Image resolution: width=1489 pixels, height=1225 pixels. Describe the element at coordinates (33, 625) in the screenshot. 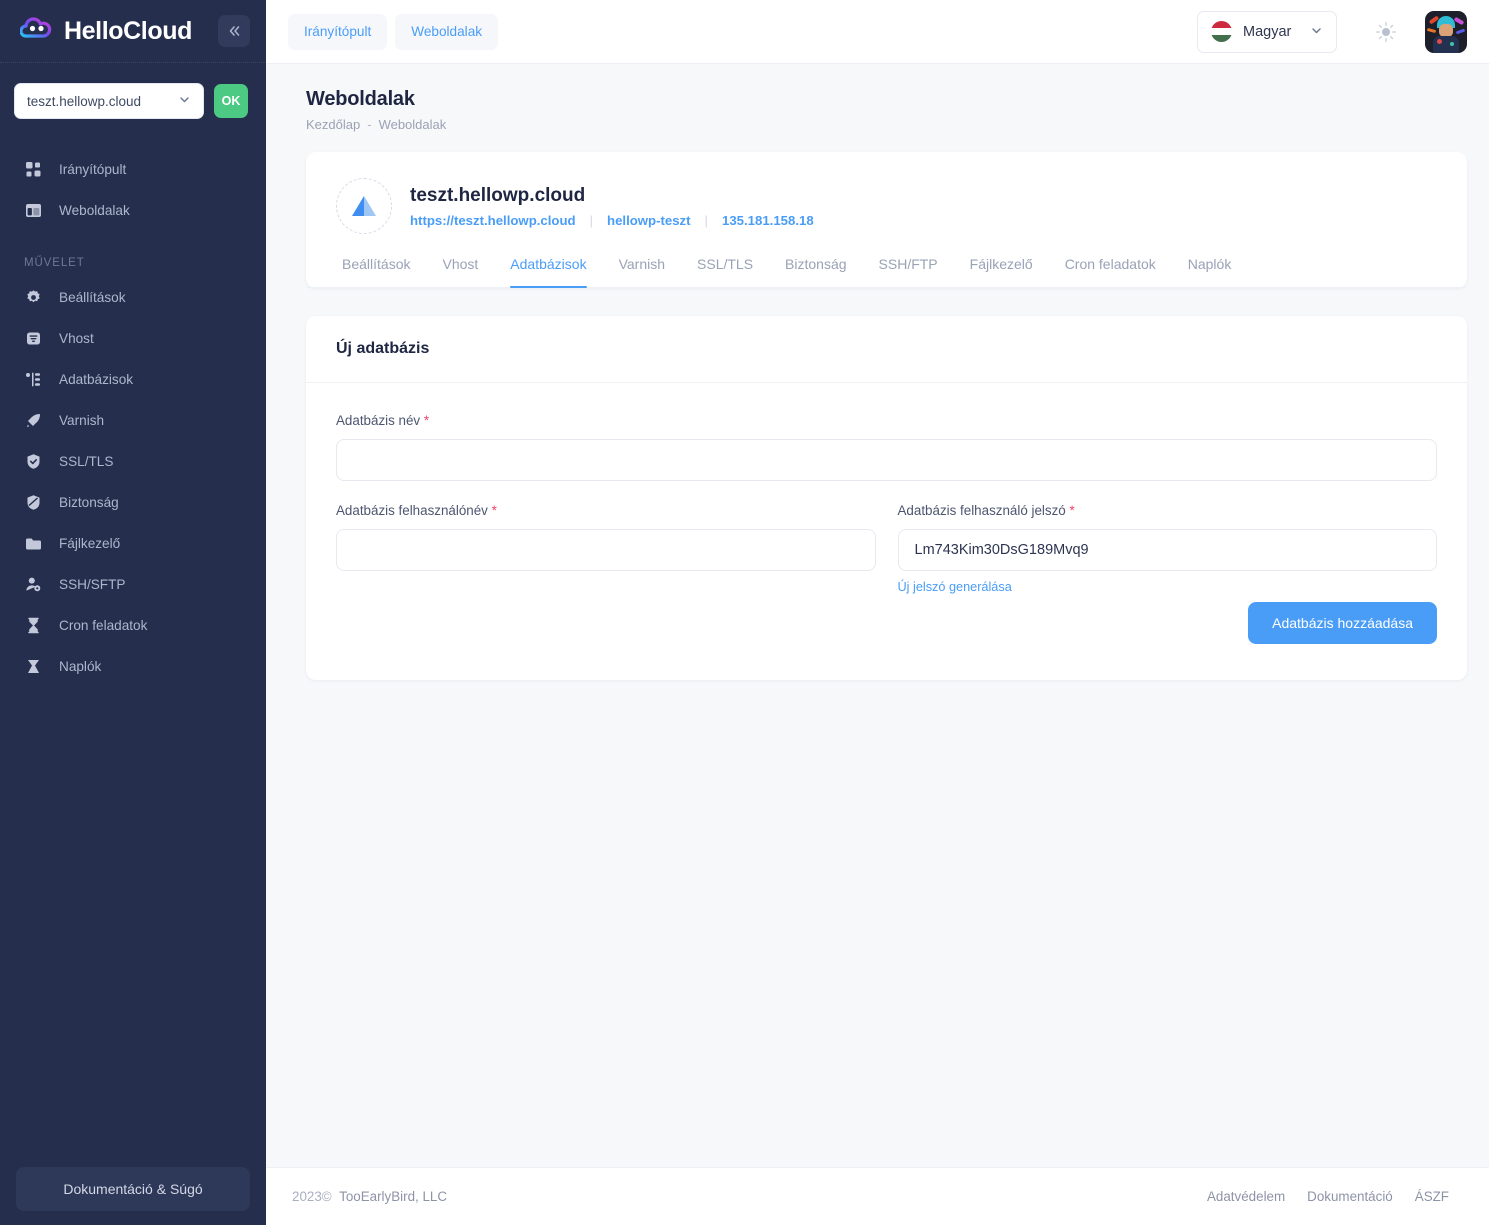

I see `hourglass-icon` at that location.